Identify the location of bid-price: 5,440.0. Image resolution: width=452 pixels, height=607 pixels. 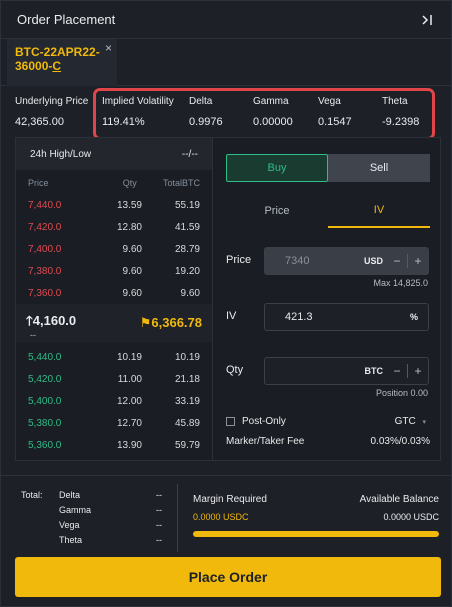
(45, 357).